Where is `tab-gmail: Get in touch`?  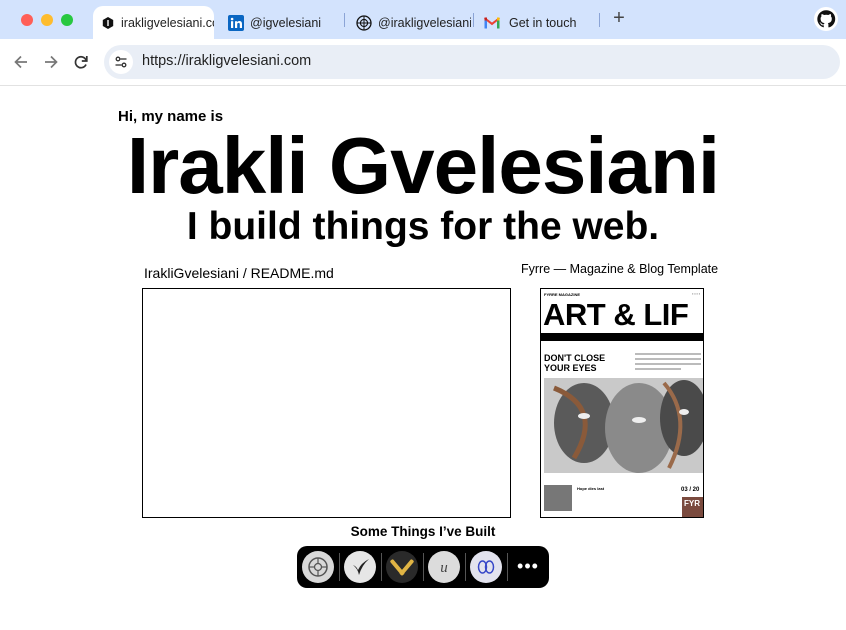 tab-gmail: Get in touch is located at coordinates (539, 22).